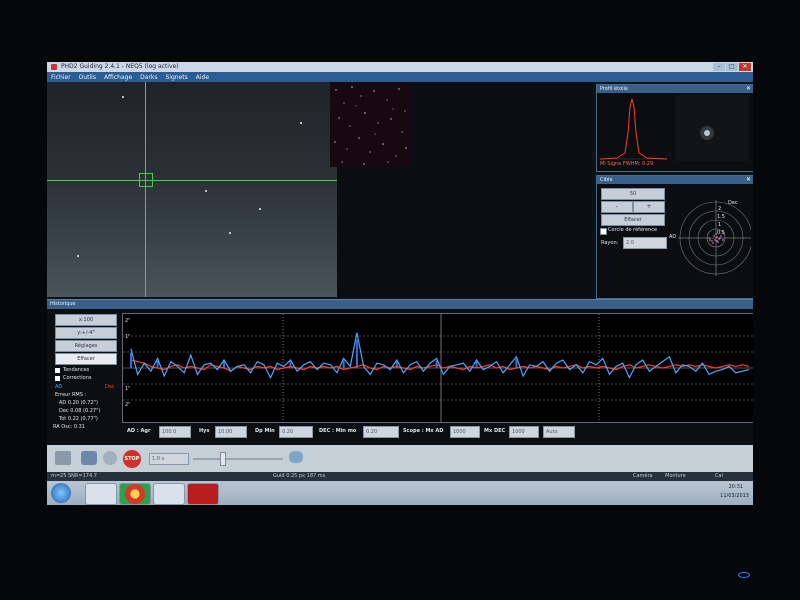  What do you see at coordinates (633, 230) in the screenshot?
I see `reference-circle-label: Cercle de référence` at bounding box center [633, 230].